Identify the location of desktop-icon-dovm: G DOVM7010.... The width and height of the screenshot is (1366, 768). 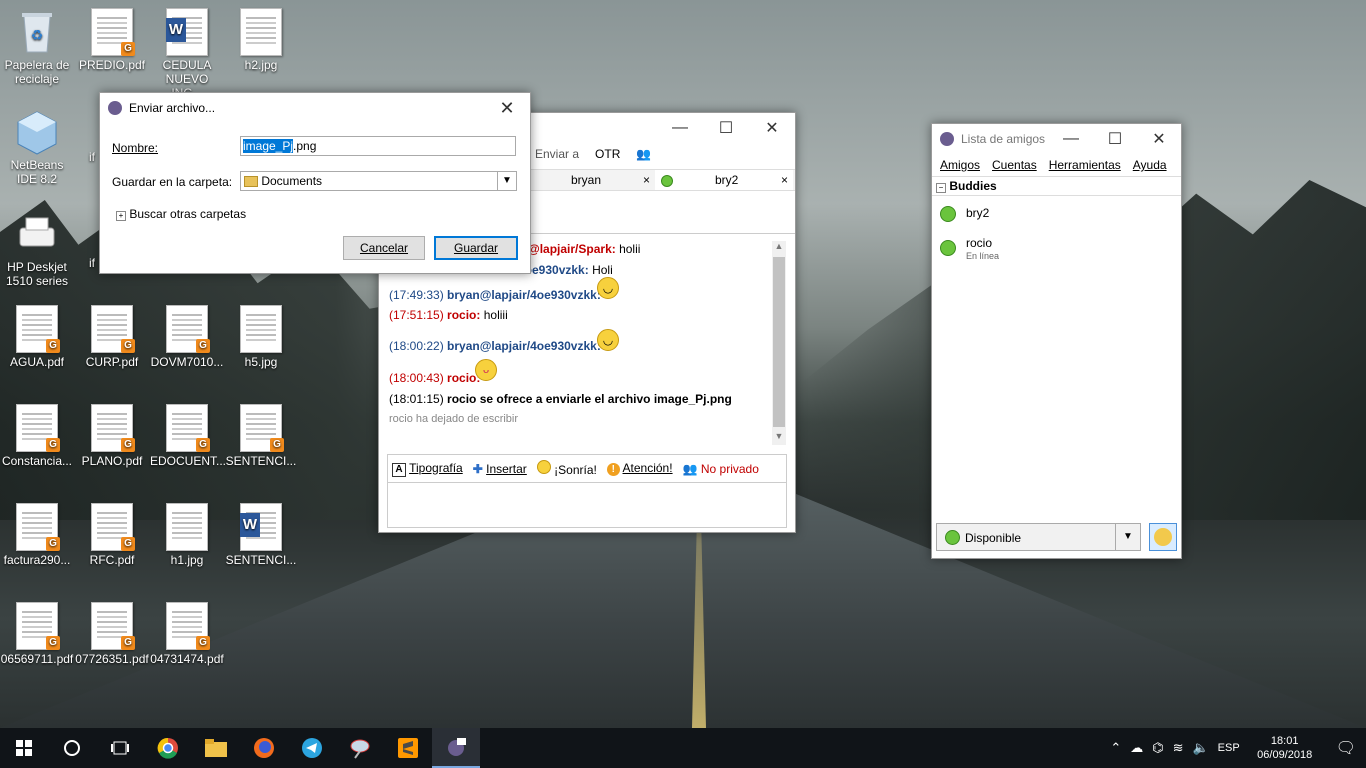
(187, 337).